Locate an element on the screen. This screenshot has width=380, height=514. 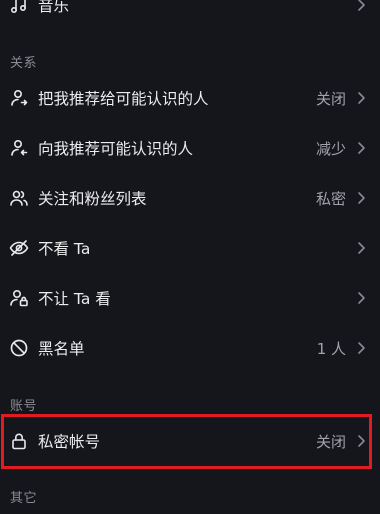
settings-item-recommend-to-me: 向我推荐可能认识的人 减少 is located at coordinates (190, 148).